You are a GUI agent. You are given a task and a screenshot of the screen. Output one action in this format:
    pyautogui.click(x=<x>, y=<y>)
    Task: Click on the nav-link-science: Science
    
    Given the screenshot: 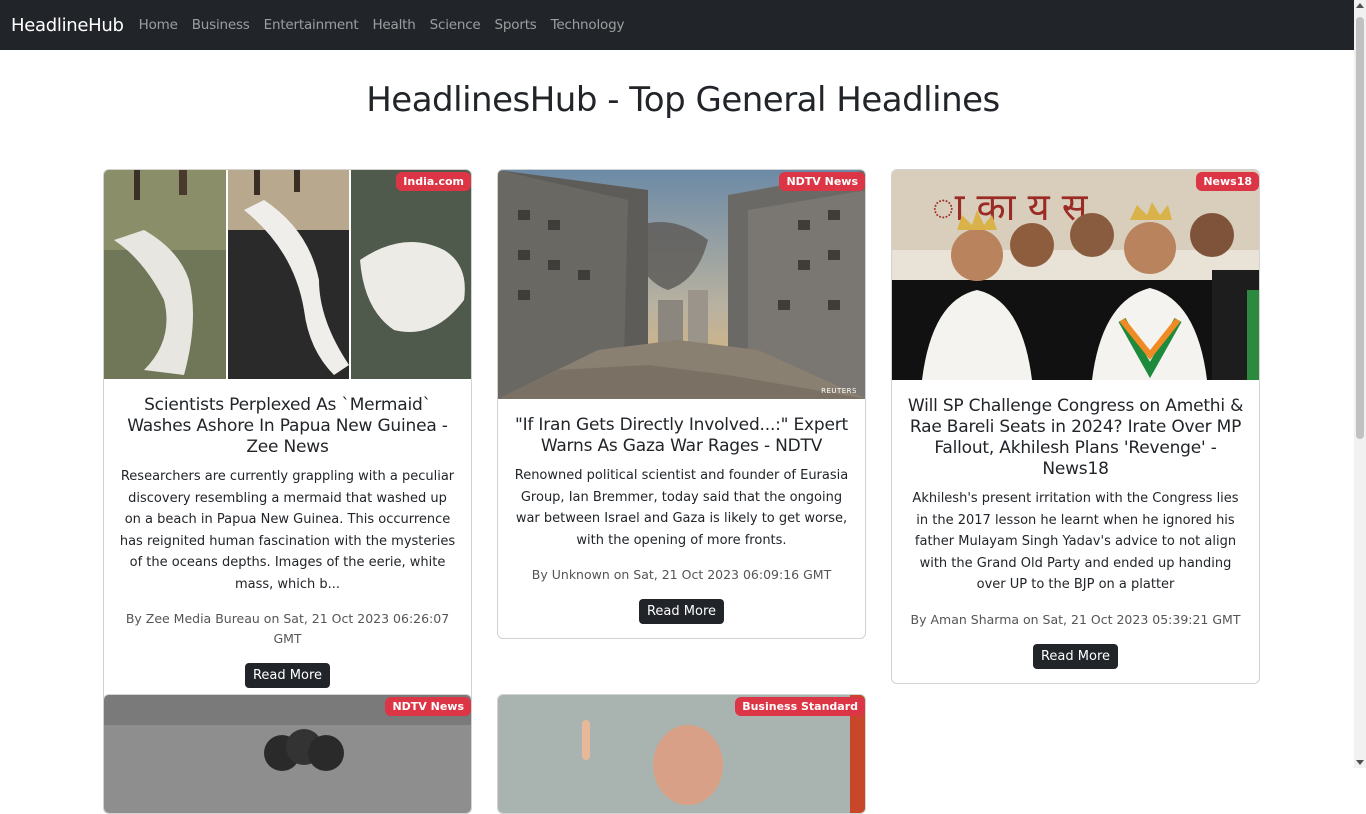 What is the action you would take?
    pyautogui.click(x=455, y=25)
    